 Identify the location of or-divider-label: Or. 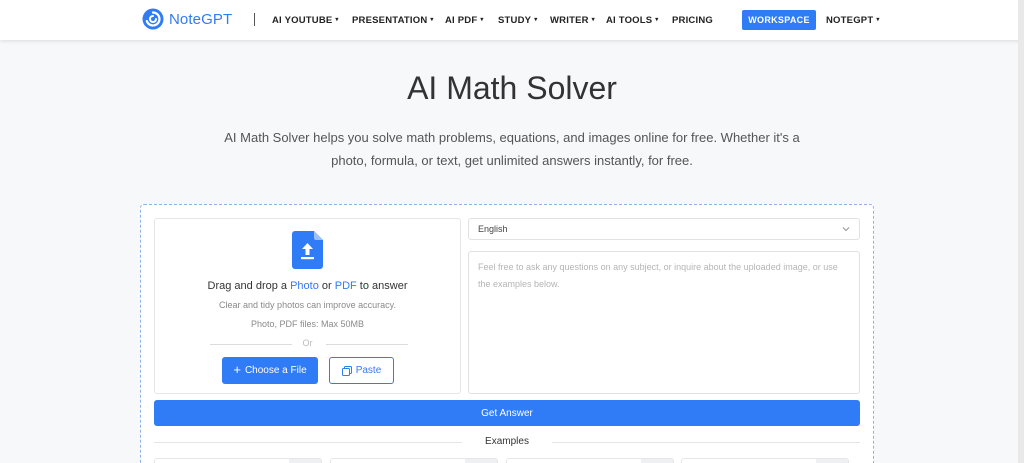
(307, 343).